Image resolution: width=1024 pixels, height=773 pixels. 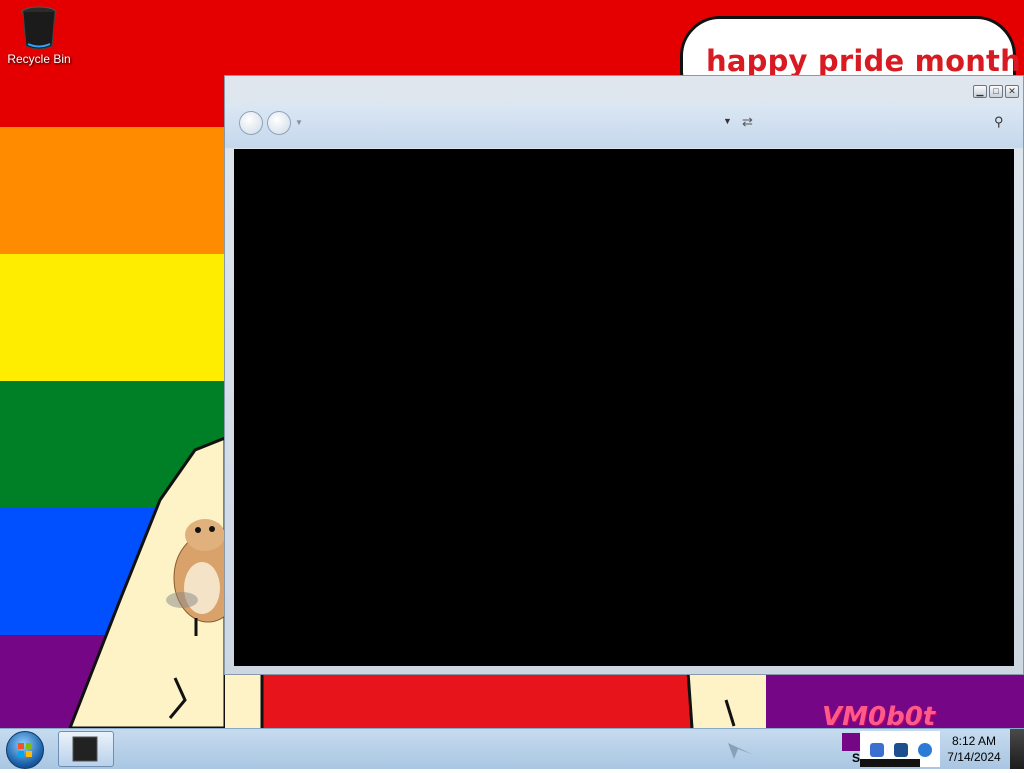 I want to click on taskbar-item-explorer, so click(x=86, y=749).